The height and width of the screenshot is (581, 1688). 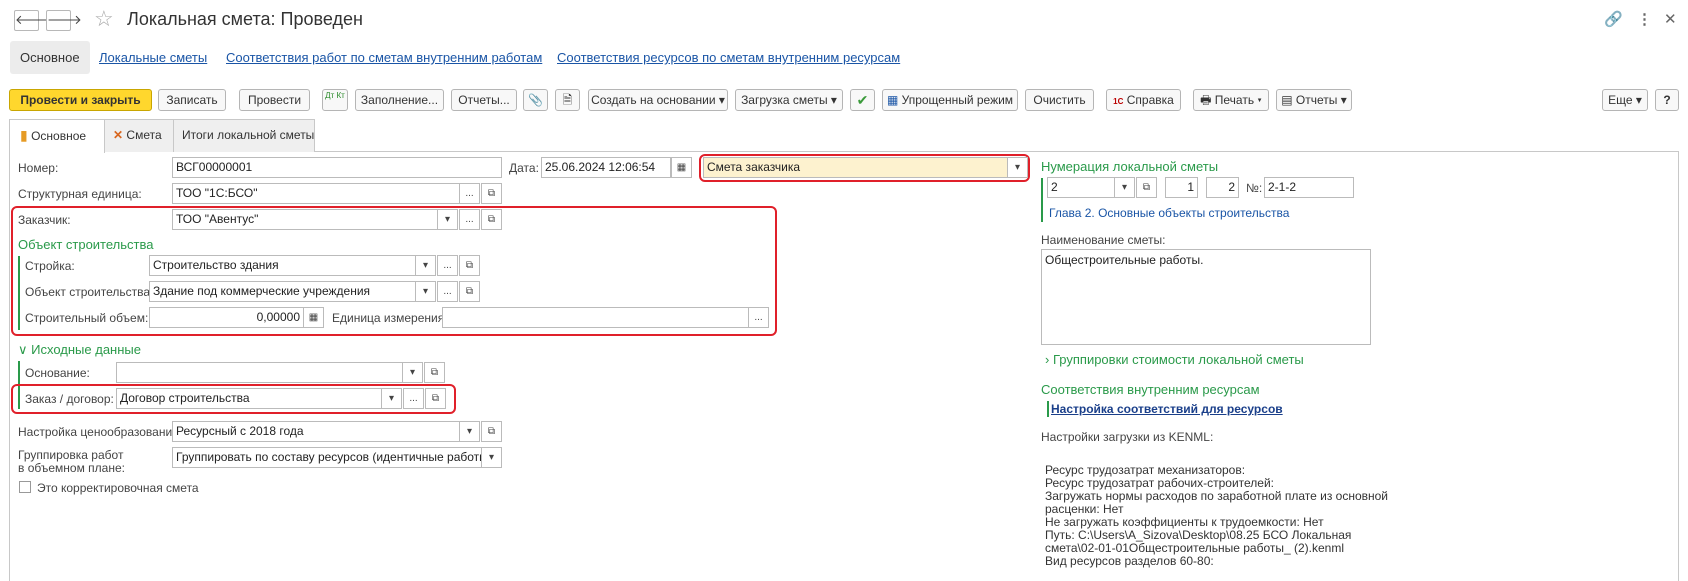 What do you see at coordinates (491, 457) in the screenshot?
I see `grouping-dropdown: ▾` at bounding box center [491, 457].